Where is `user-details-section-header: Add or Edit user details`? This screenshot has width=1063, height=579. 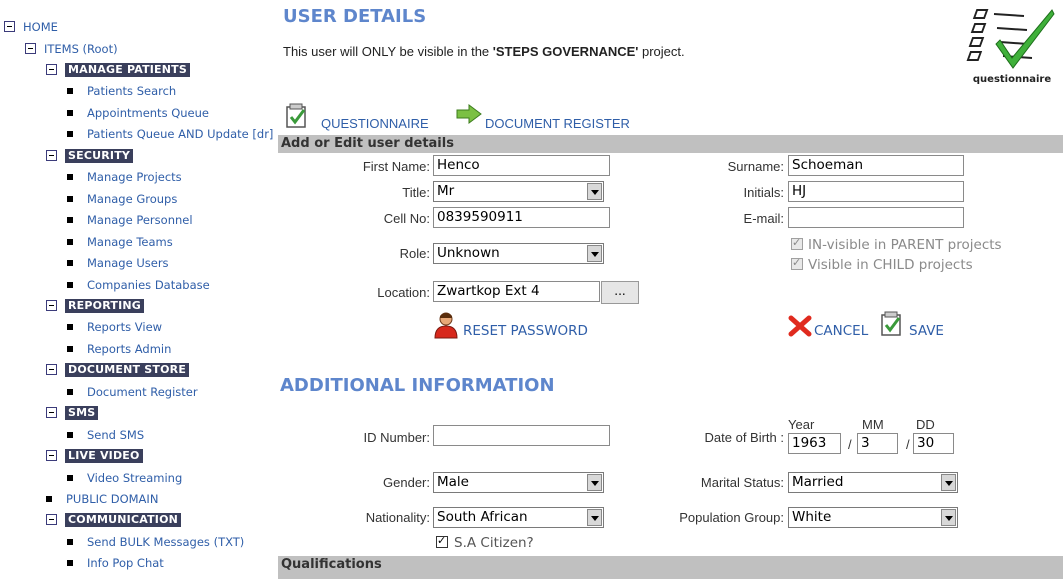 user-details-section-header: Add or Edit user details is located at coordinates (670, 144).